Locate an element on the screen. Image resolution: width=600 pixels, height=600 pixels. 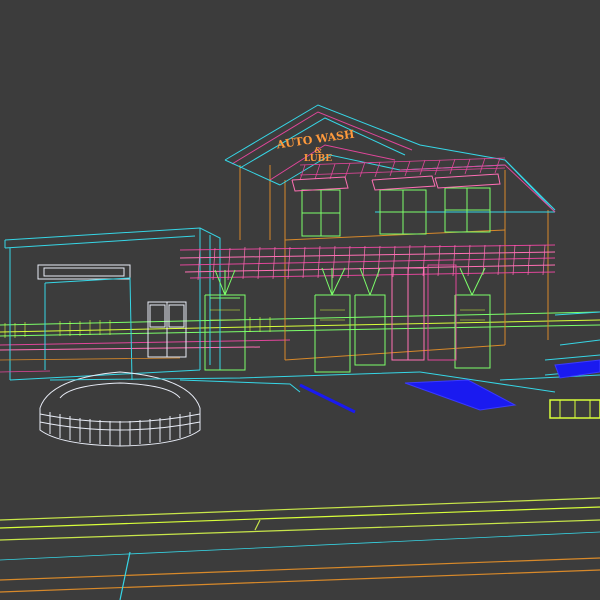
sign-line3: LUBE is located at coordinates (318, 159).